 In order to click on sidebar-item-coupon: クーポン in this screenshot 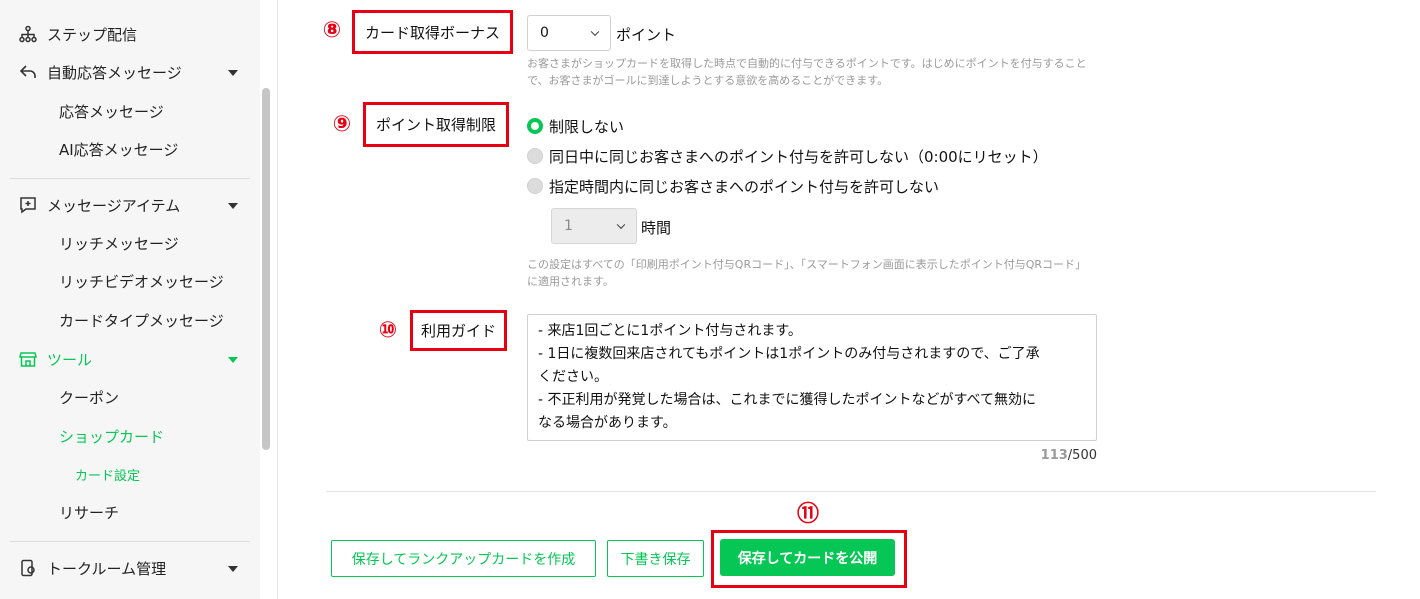, I will do `click(89, 397)`.